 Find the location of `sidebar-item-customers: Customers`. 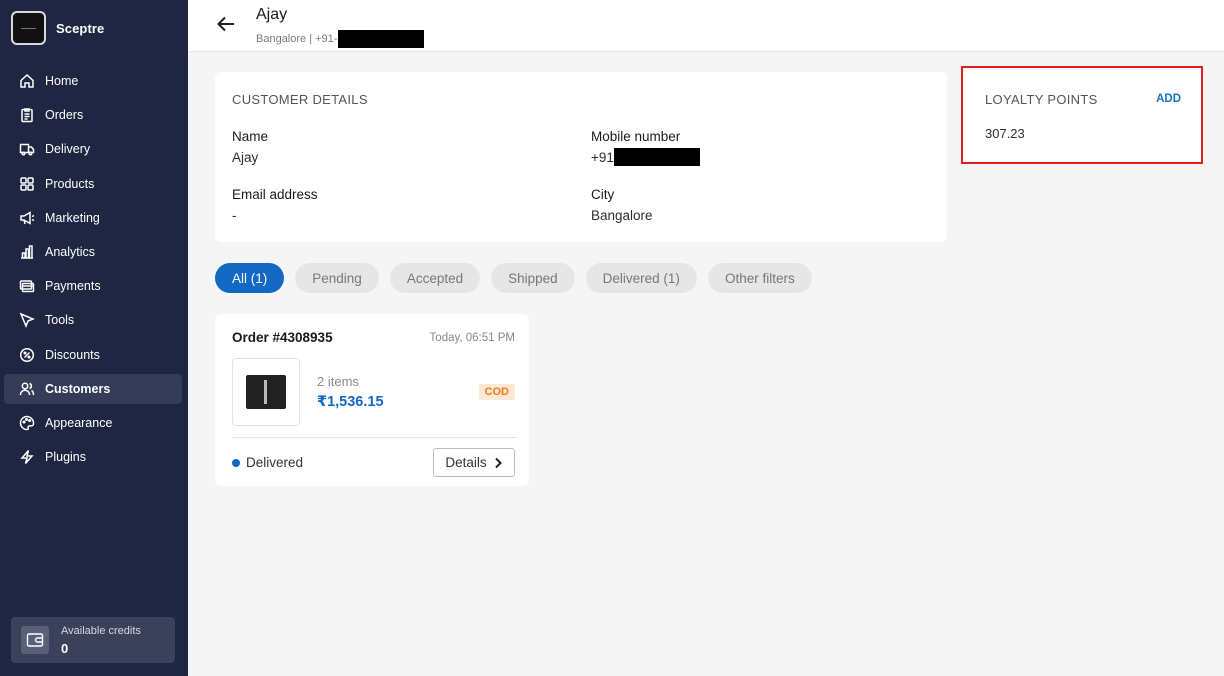

sidebar-item-customers: Customers is located at coordinates (93, 388).